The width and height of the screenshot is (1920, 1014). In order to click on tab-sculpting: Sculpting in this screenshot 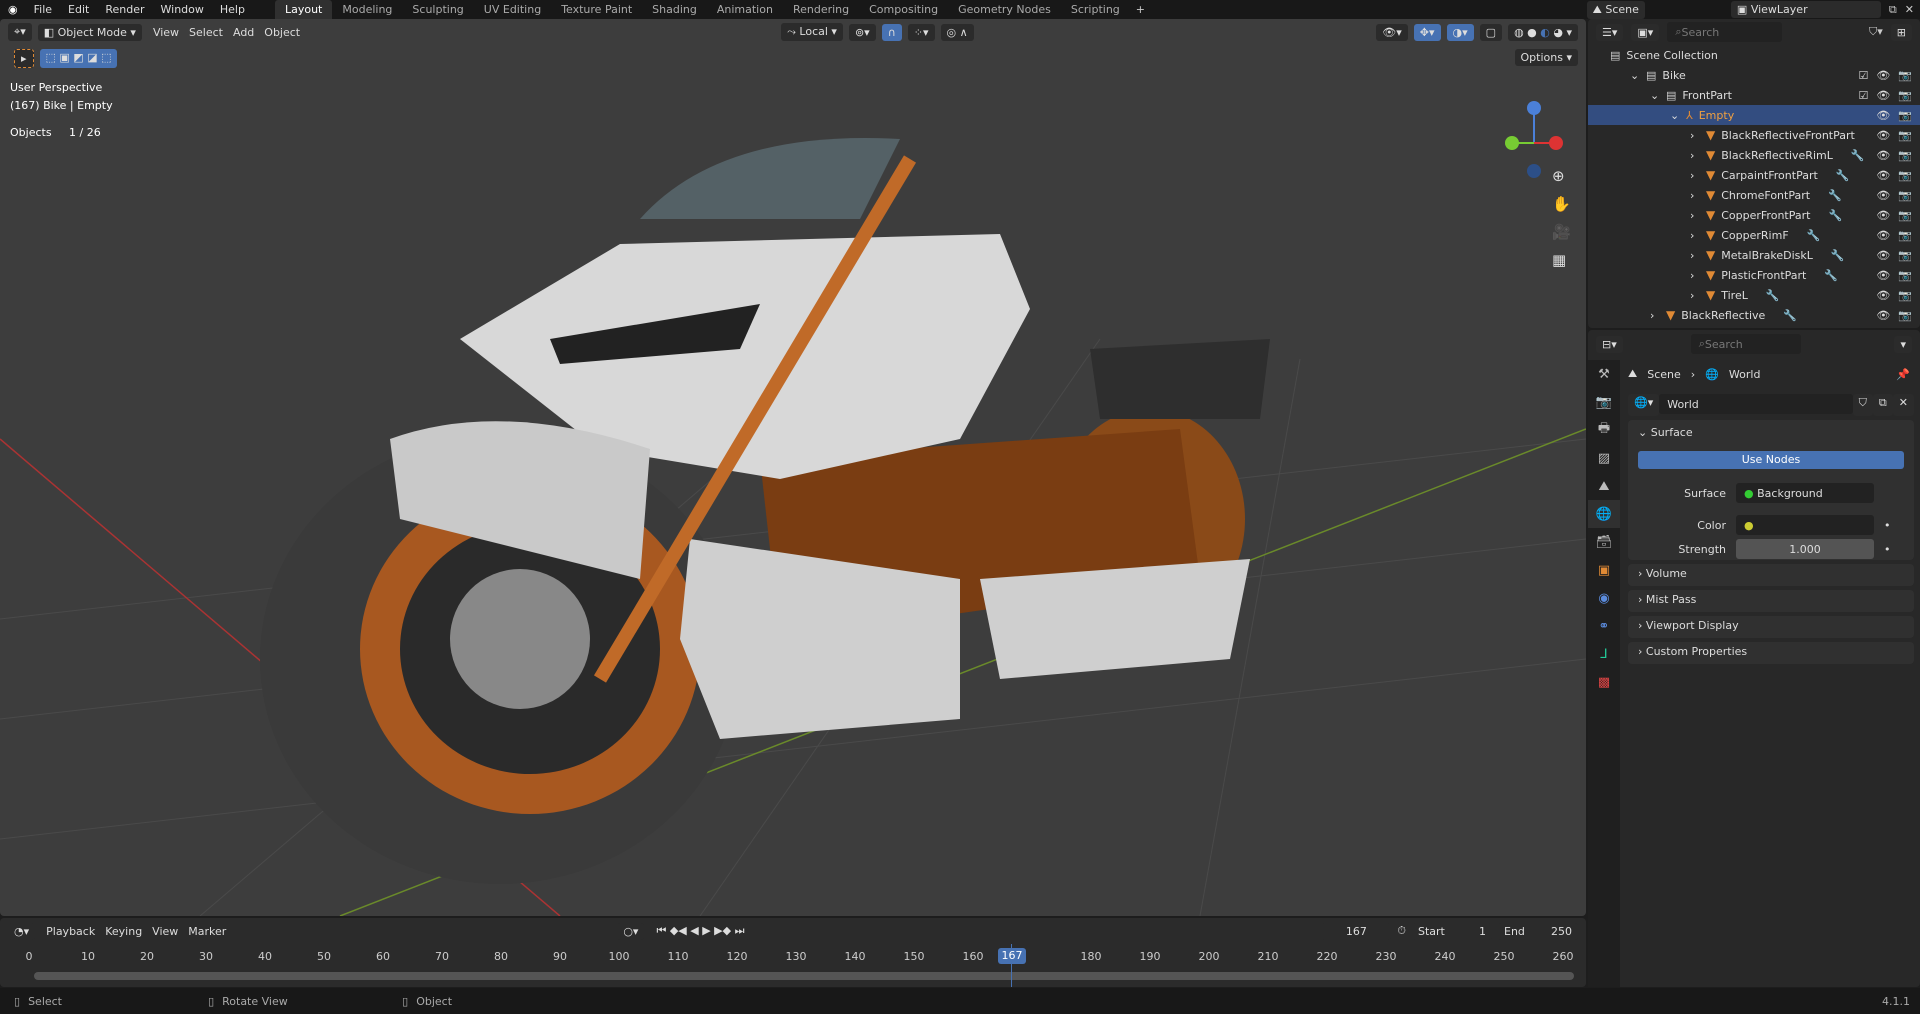, I will do `click(437, 9)`.